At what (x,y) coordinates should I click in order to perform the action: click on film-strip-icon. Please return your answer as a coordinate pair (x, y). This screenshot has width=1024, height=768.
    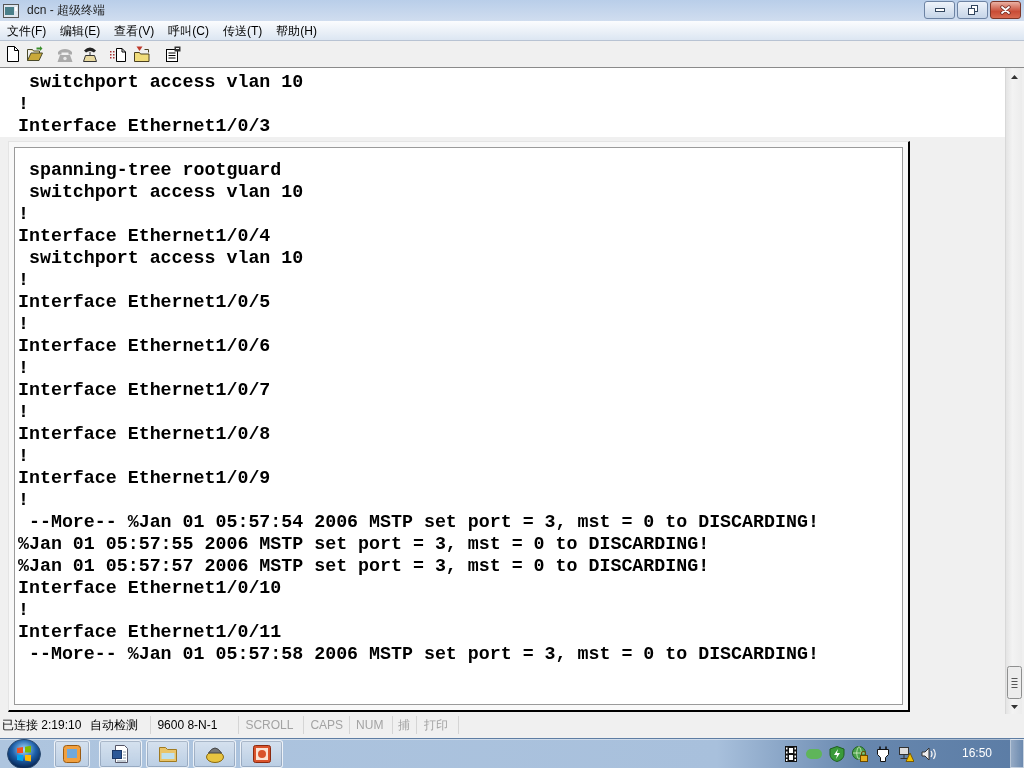
    Looking at the image, I should click on (790, 753).